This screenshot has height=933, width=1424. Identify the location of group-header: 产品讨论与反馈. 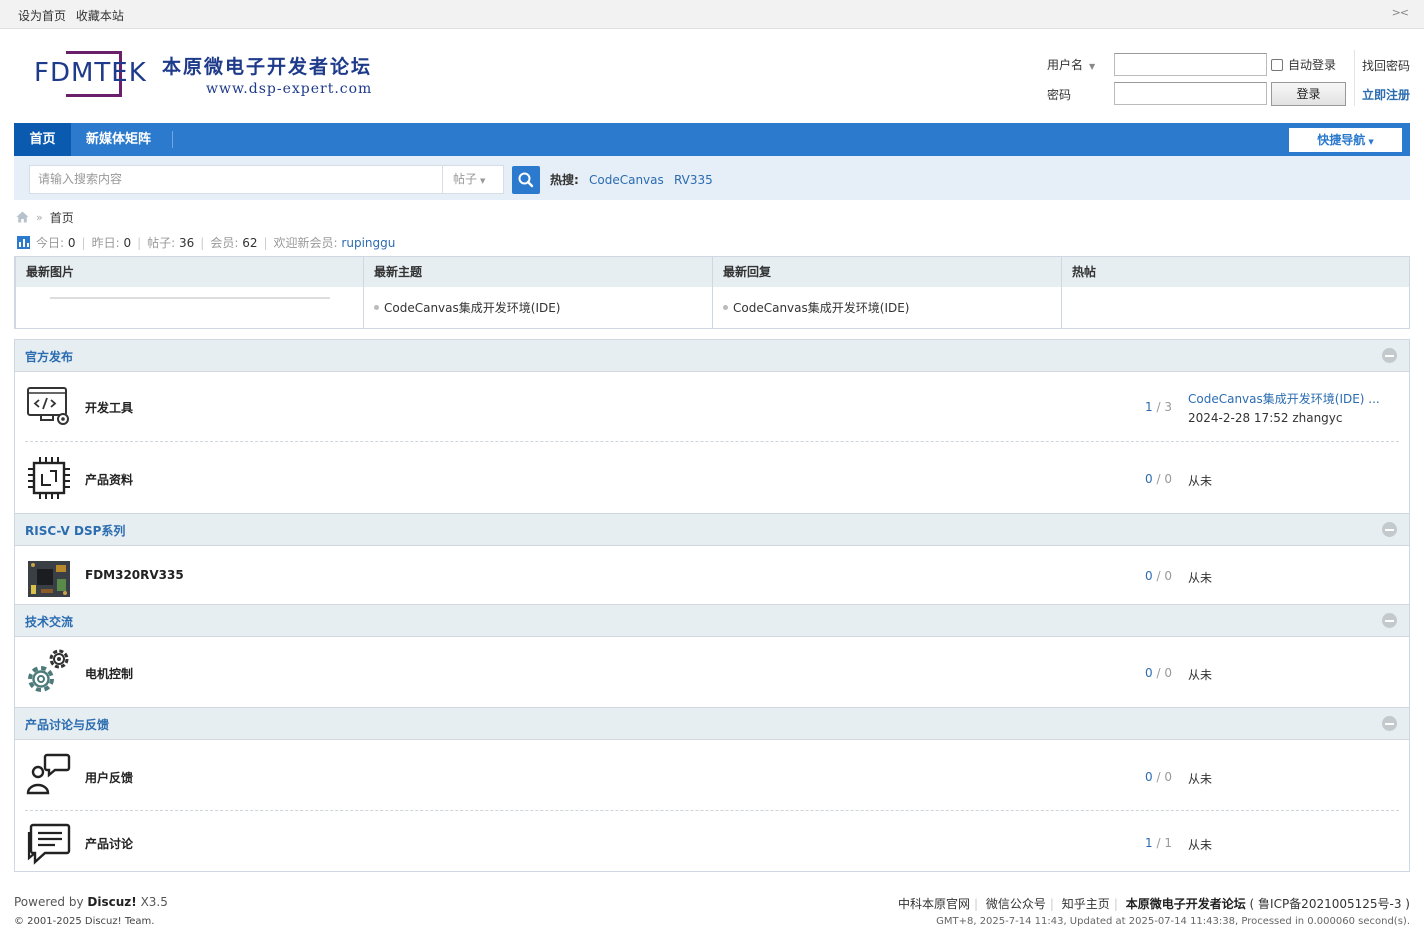
(712, 724).